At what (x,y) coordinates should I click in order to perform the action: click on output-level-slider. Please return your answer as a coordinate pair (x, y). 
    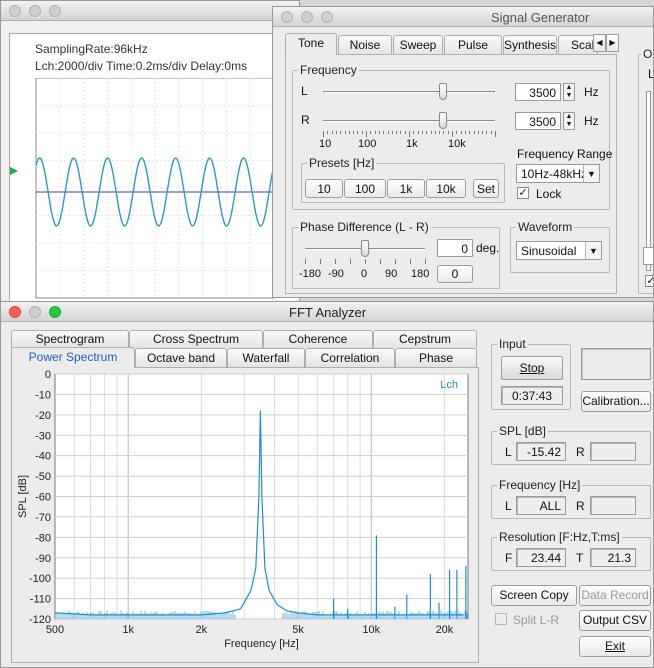
    Looking at the image, I should click on (648, 181).